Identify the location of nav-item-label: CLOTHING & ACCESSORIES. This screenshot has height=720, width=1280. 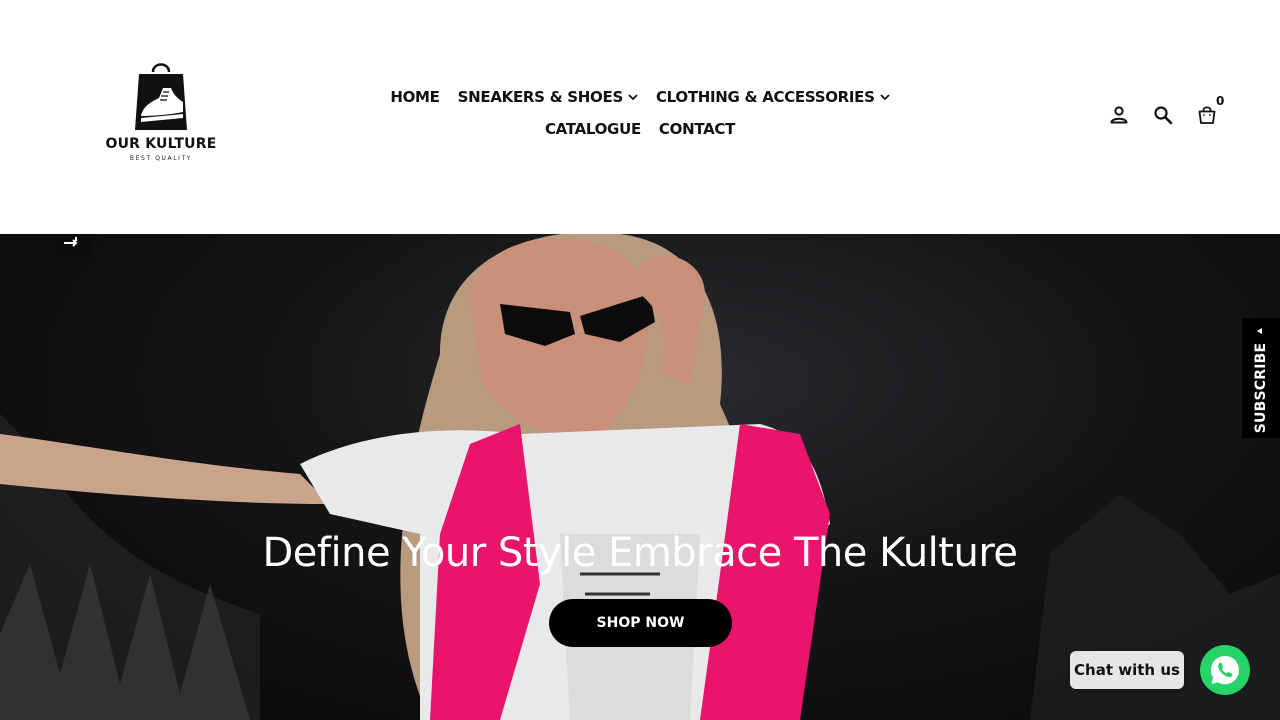
(765, 97).